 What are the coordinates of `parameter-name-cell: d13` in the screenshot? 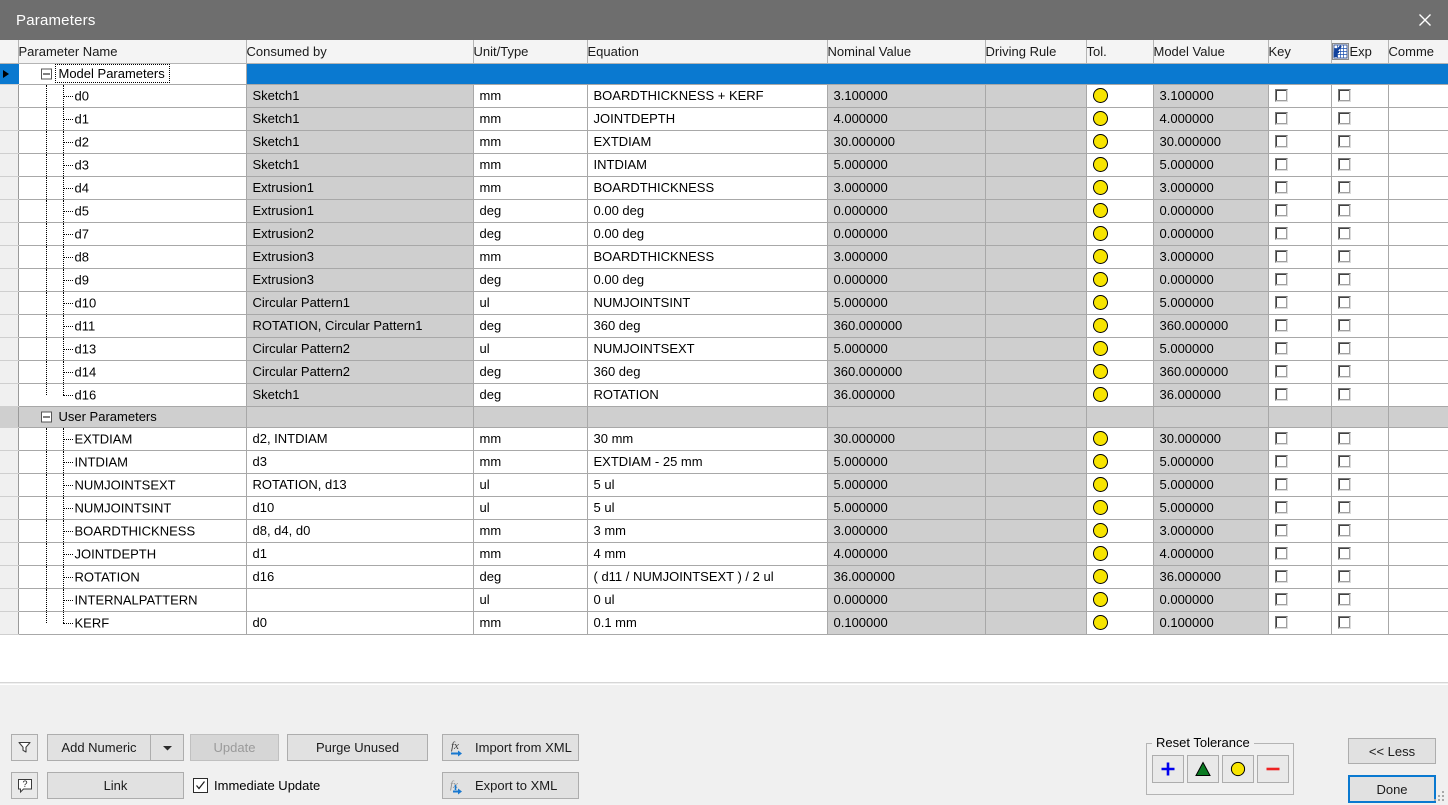 It's located at (132, 349).